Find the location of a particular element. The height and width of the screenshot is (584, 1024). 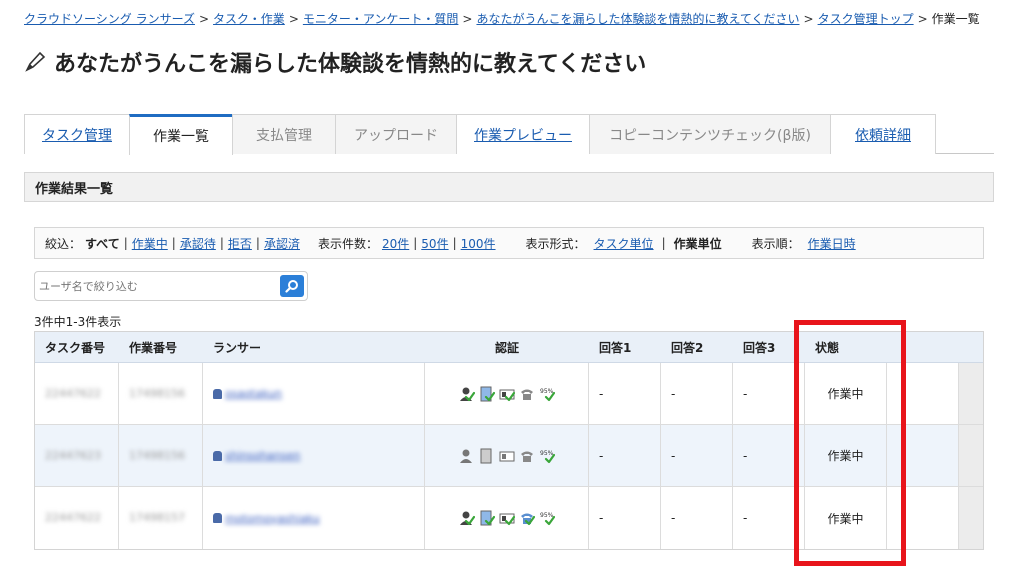

page-title-text: あなたがうんこを漏らした体験談を情熱的に教えてください is located at coordinates (350, 64).